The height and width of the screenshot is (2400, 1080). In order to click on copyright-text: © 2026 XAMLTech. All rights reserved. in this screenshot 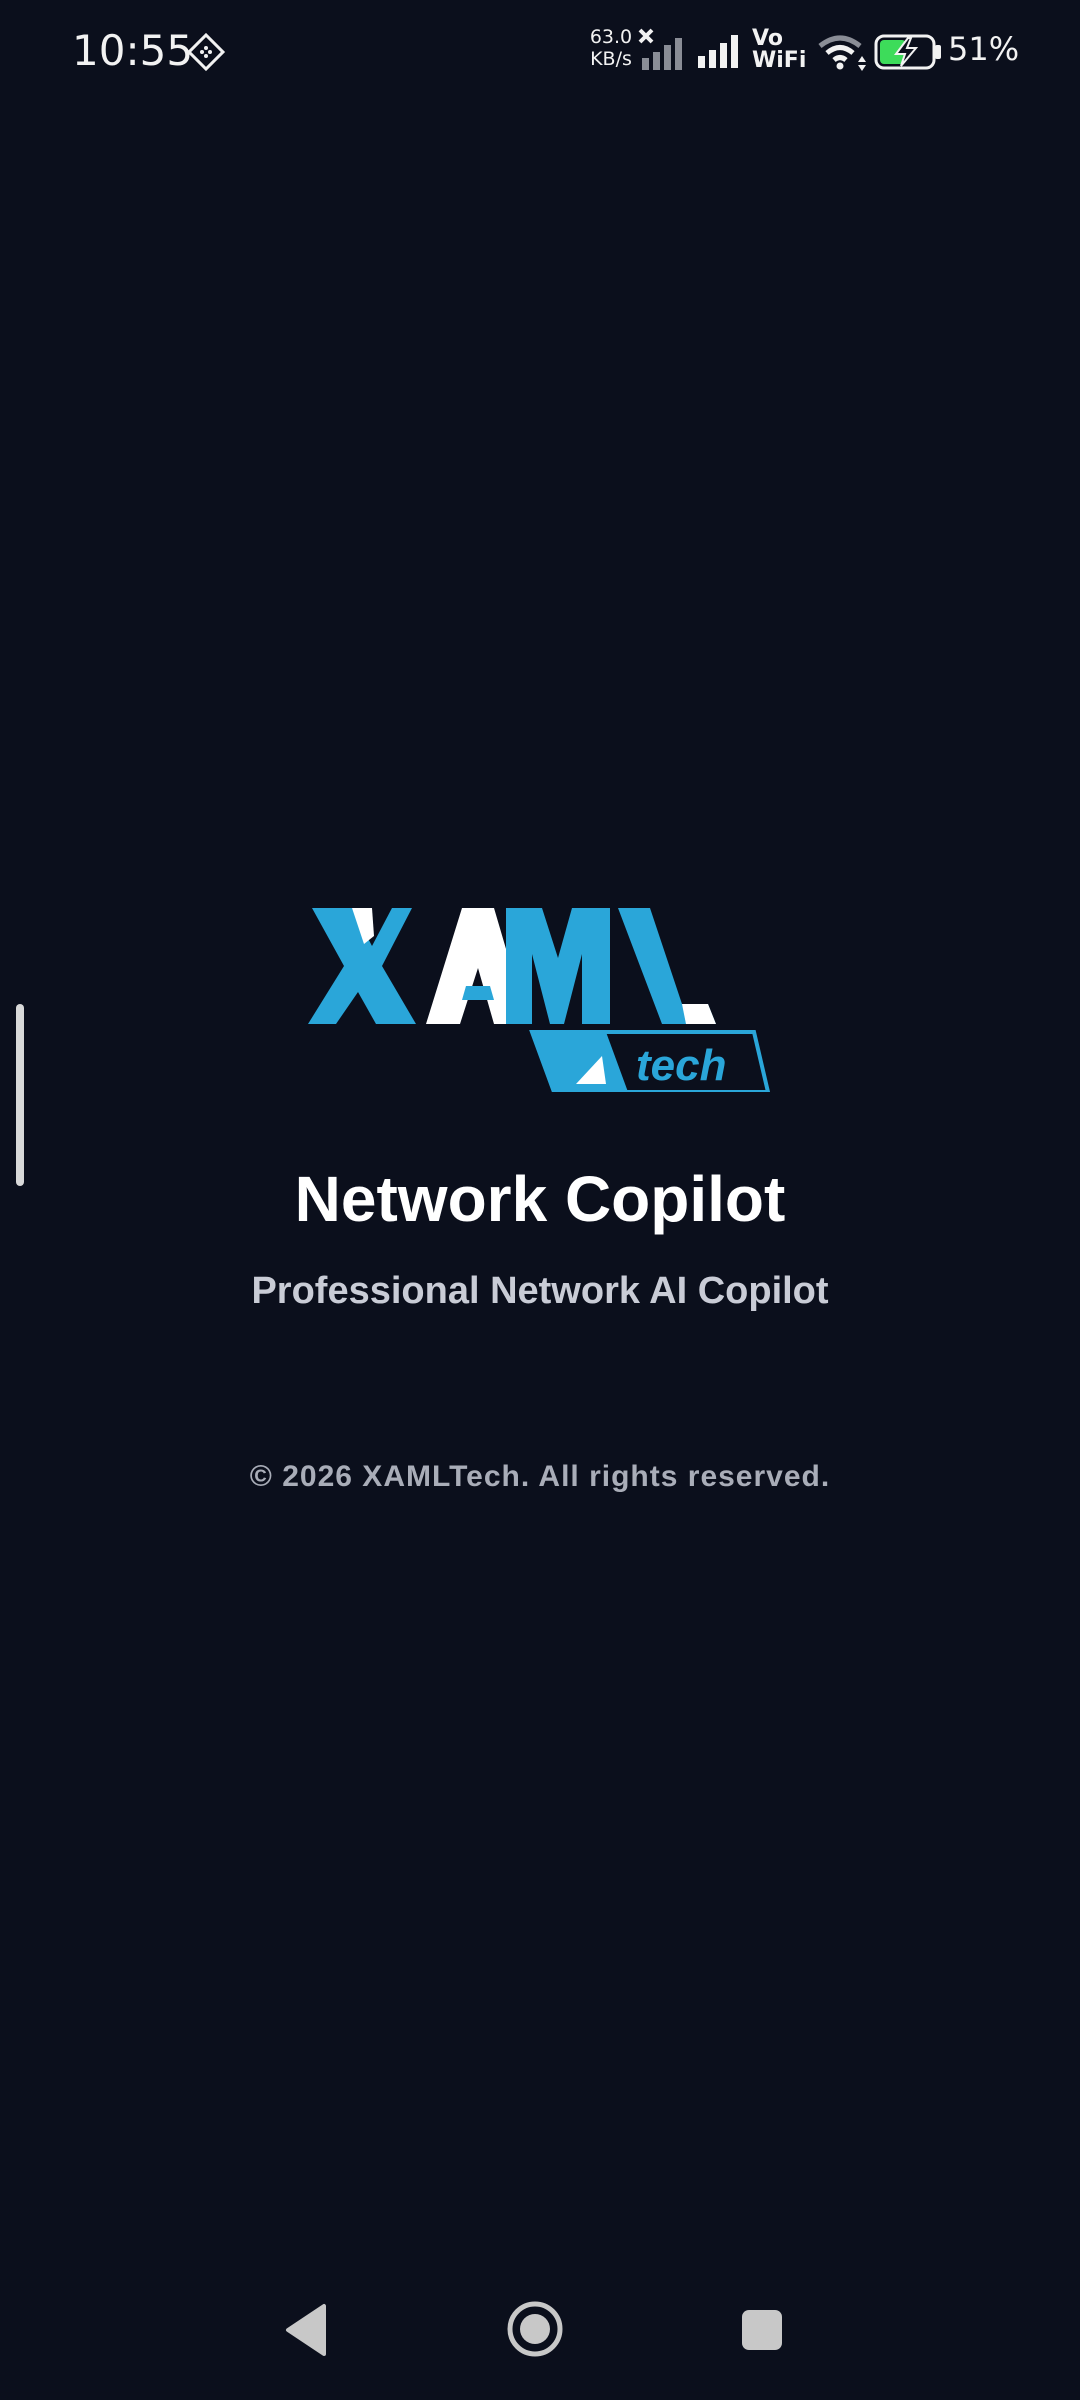, I will do `click(540, 1476)`.